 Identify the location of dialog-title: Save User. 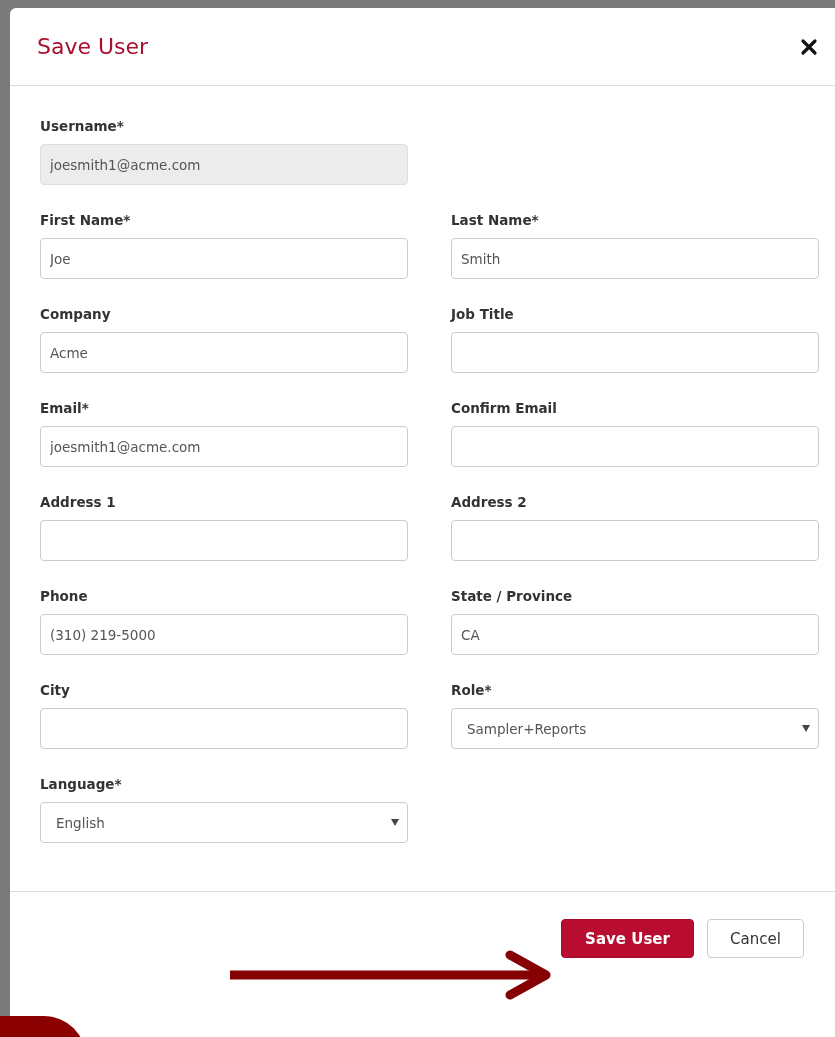
(93, 46).